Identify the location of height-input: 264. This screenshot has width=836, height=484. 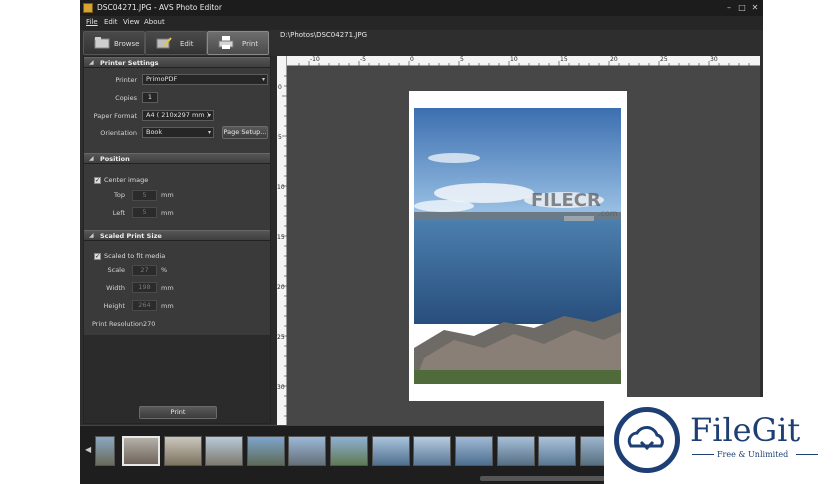
(144, 305).